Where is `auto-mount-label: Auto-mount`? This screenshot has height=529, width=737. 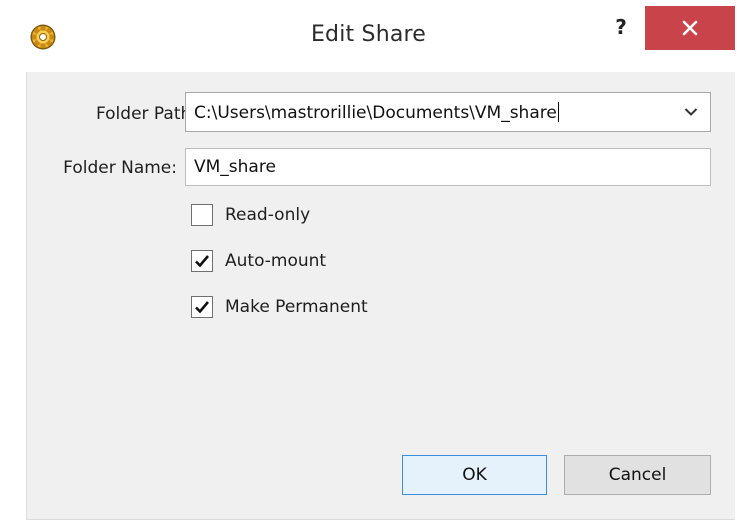
auto-mount-label: Auto-mount is located at coordinates (276, 261).